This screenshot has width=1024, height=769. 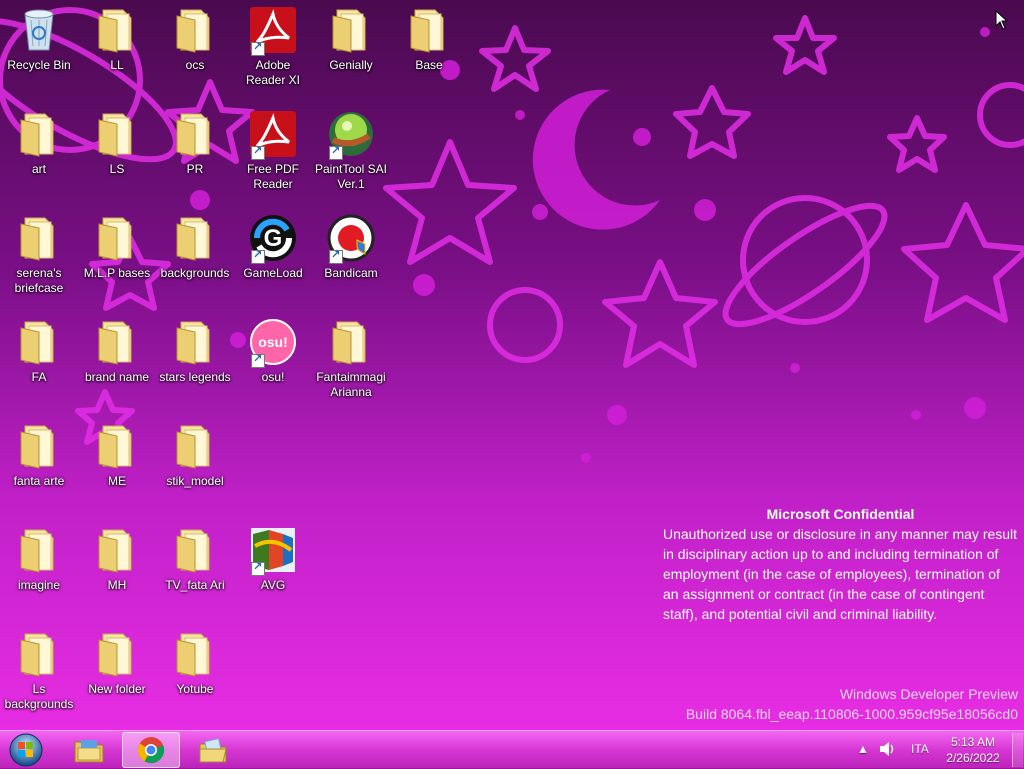 I want to click on desktop-icon: New folder, so click(x=117, y=674).